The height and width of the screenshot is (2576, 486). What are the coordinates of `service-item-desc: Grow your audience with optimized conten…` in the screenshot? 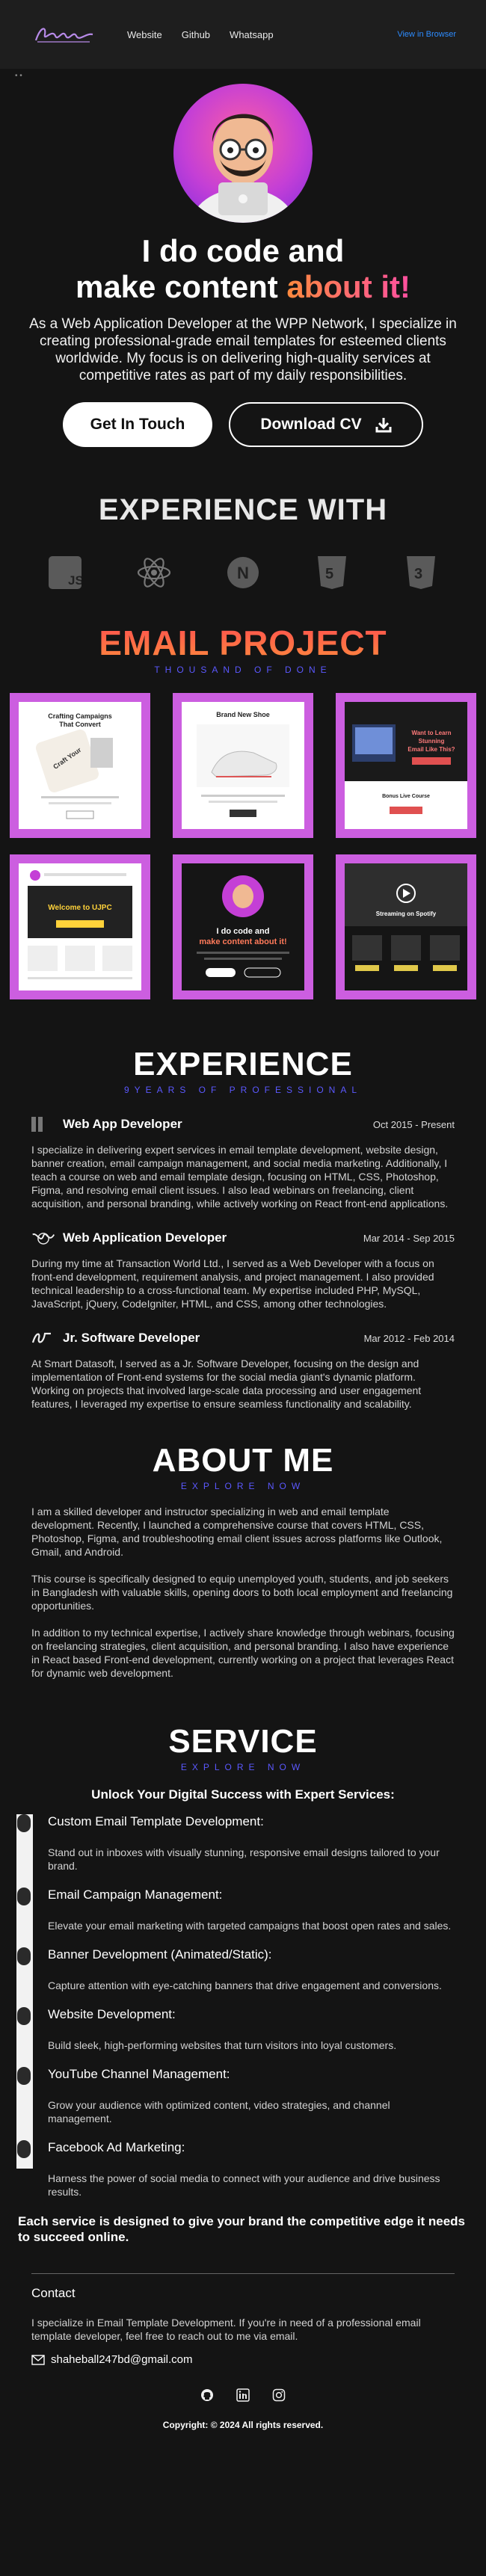 It's located at (219, 2111).